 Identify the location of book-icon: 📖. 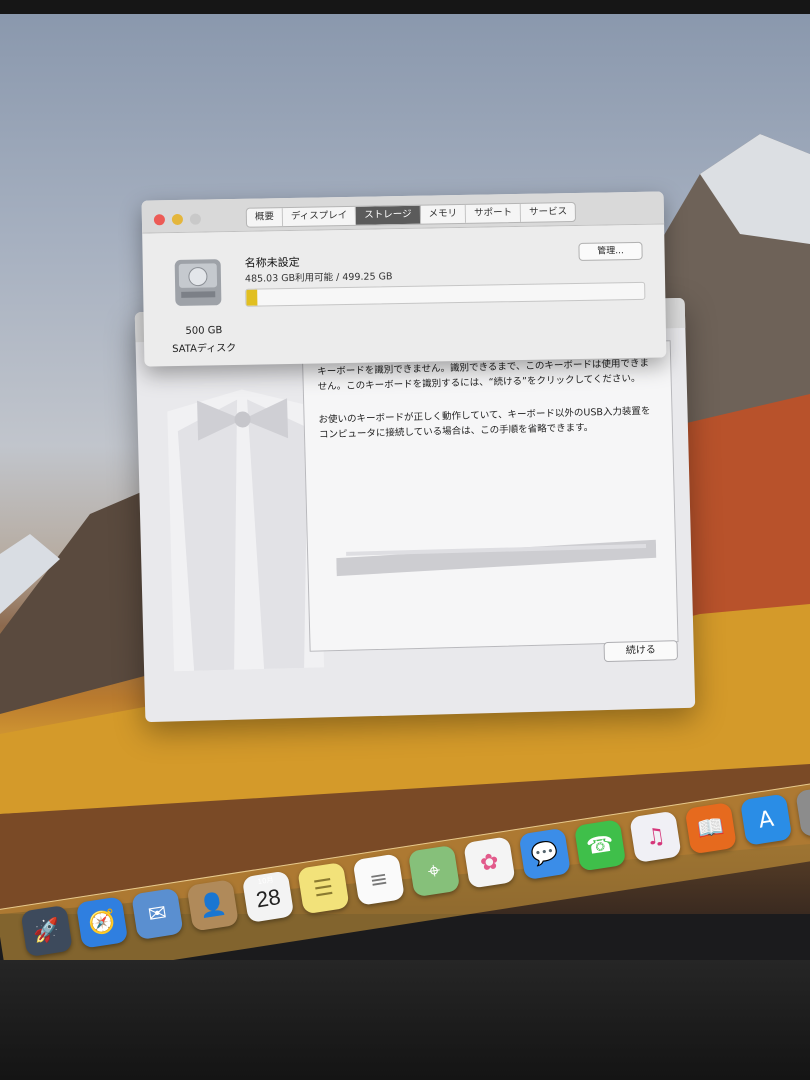
(711, 828).